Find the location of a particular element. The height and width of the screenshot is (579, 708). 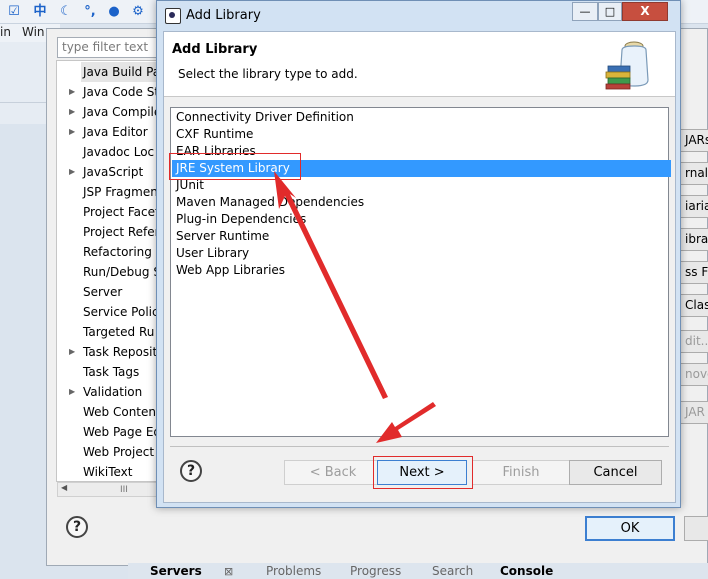

tree-item: Web Page Ed is located at coordinates (107, 432).